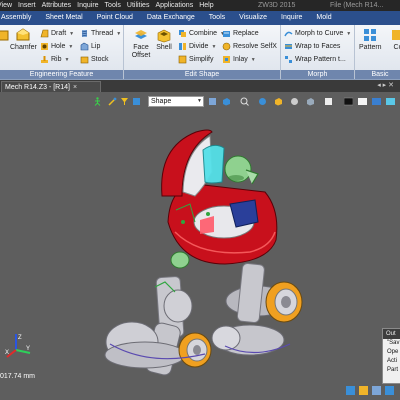 Image resolution: width=400 pixels, height=400 pixels. Describe the element at coordinates (100, 59) in the screenshot. I see `stock-label: Stock` at that location.